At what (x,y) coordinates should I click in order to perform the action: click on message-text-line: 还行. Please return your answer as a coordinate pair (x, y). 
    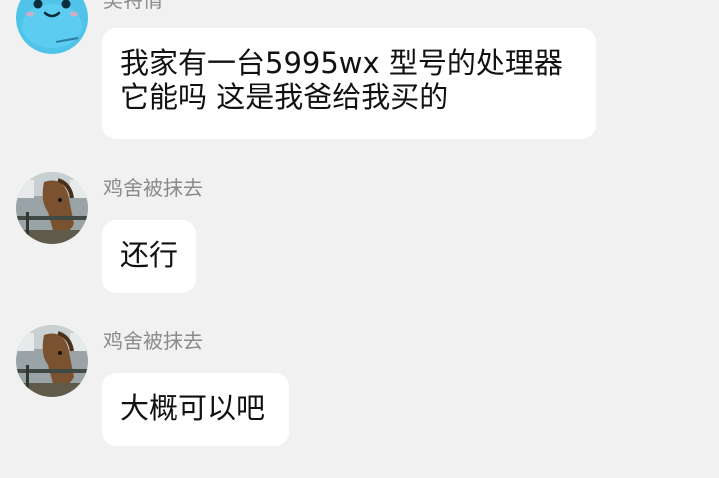
    Looking at the image, I should click on (149, 255).